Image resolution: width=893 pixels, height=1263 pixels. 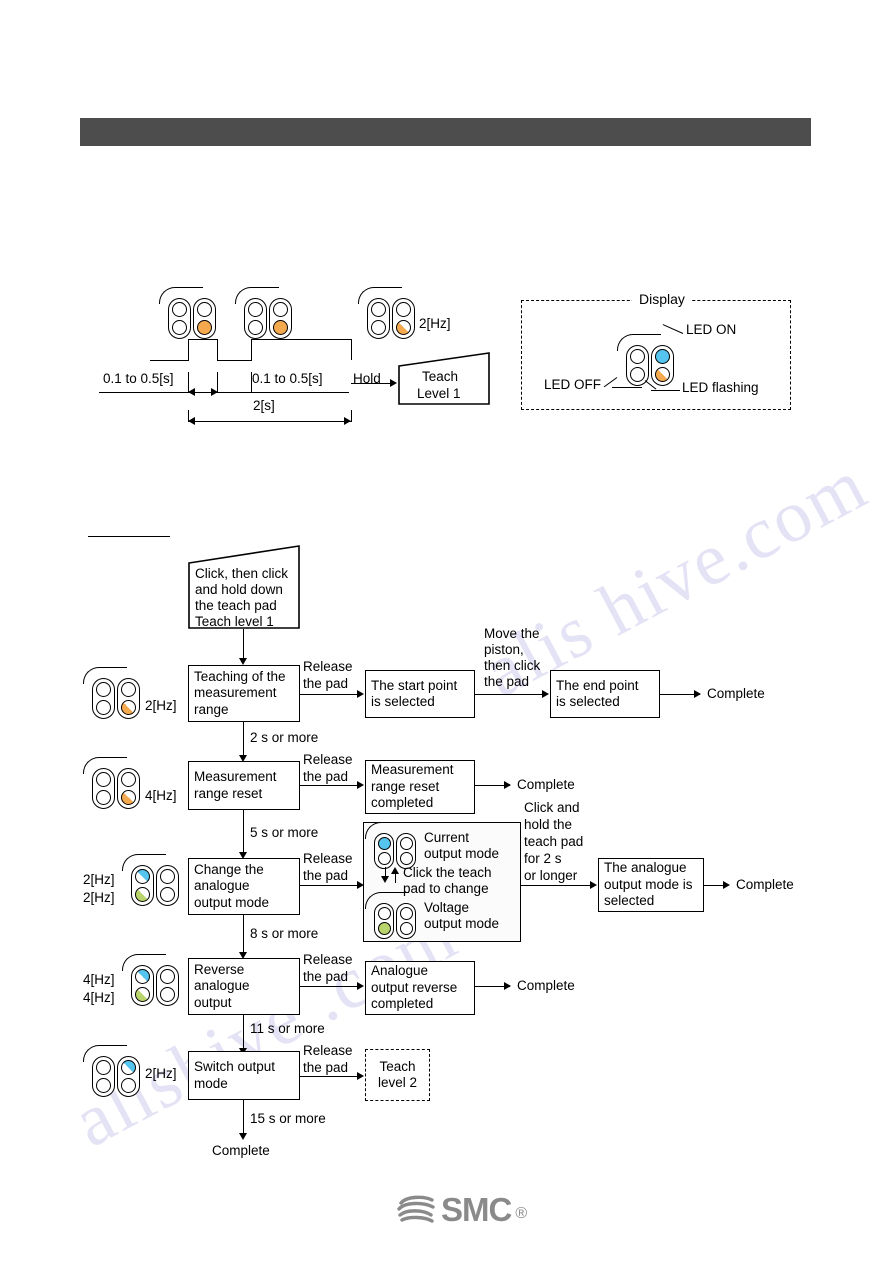 I want to click on connector-row1-to-row2, so click(x=243, y=740).